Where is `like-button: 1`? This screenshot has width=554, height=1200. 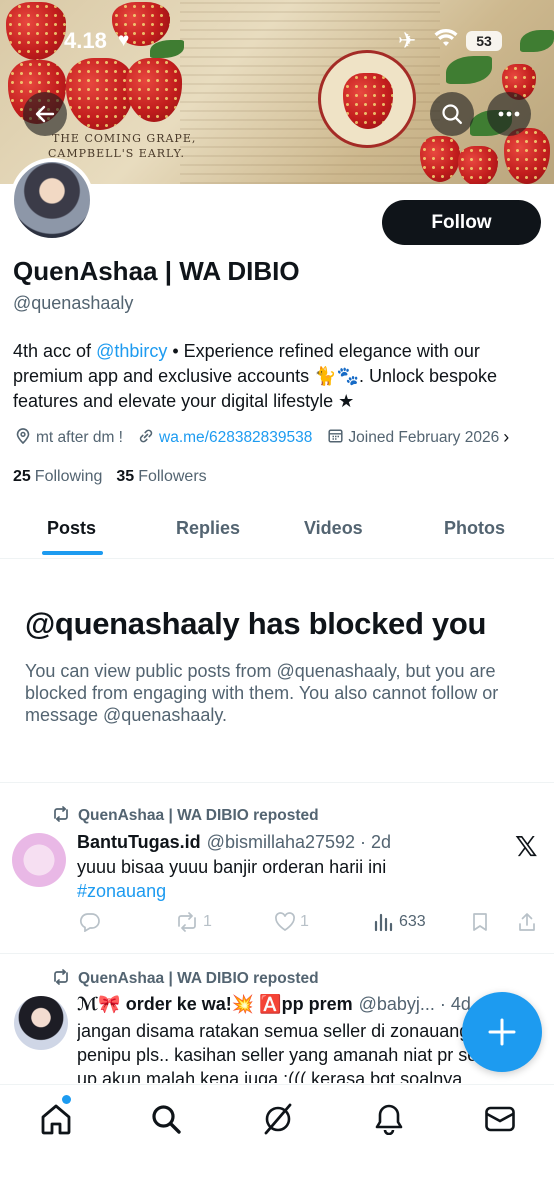
like-button: 1 is located at coordinates (291, 922).